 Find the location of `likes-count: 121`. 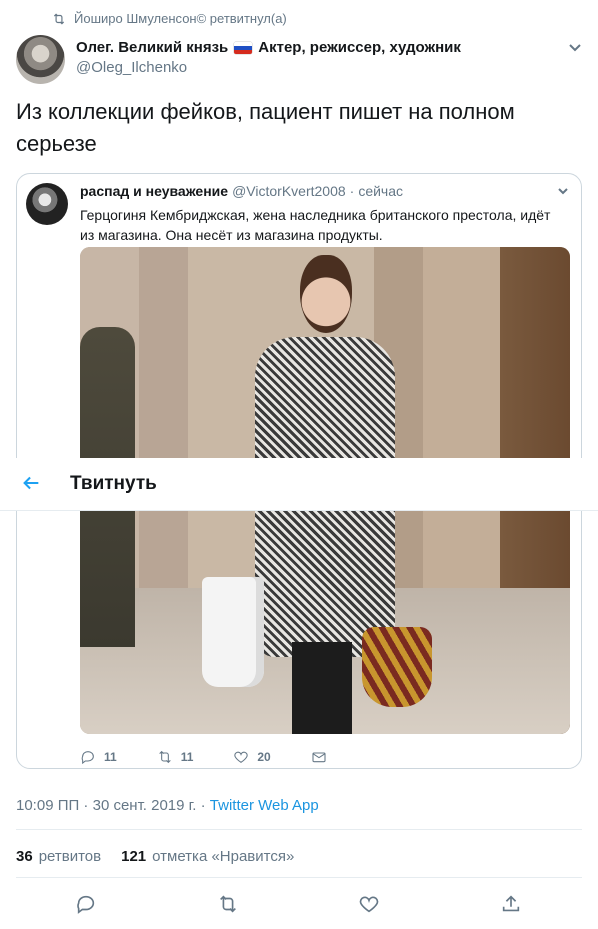

likes-count: 121 is located at coordinates (134, 856).